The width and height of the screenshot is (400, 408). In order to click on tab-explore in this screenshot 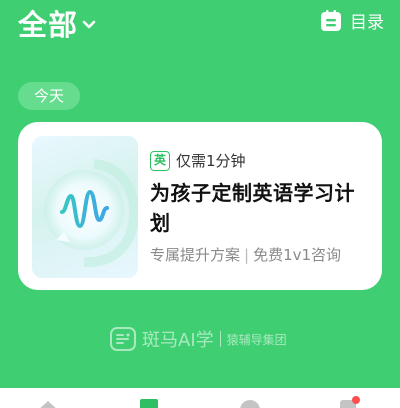, I will do `click(250, 403)`.